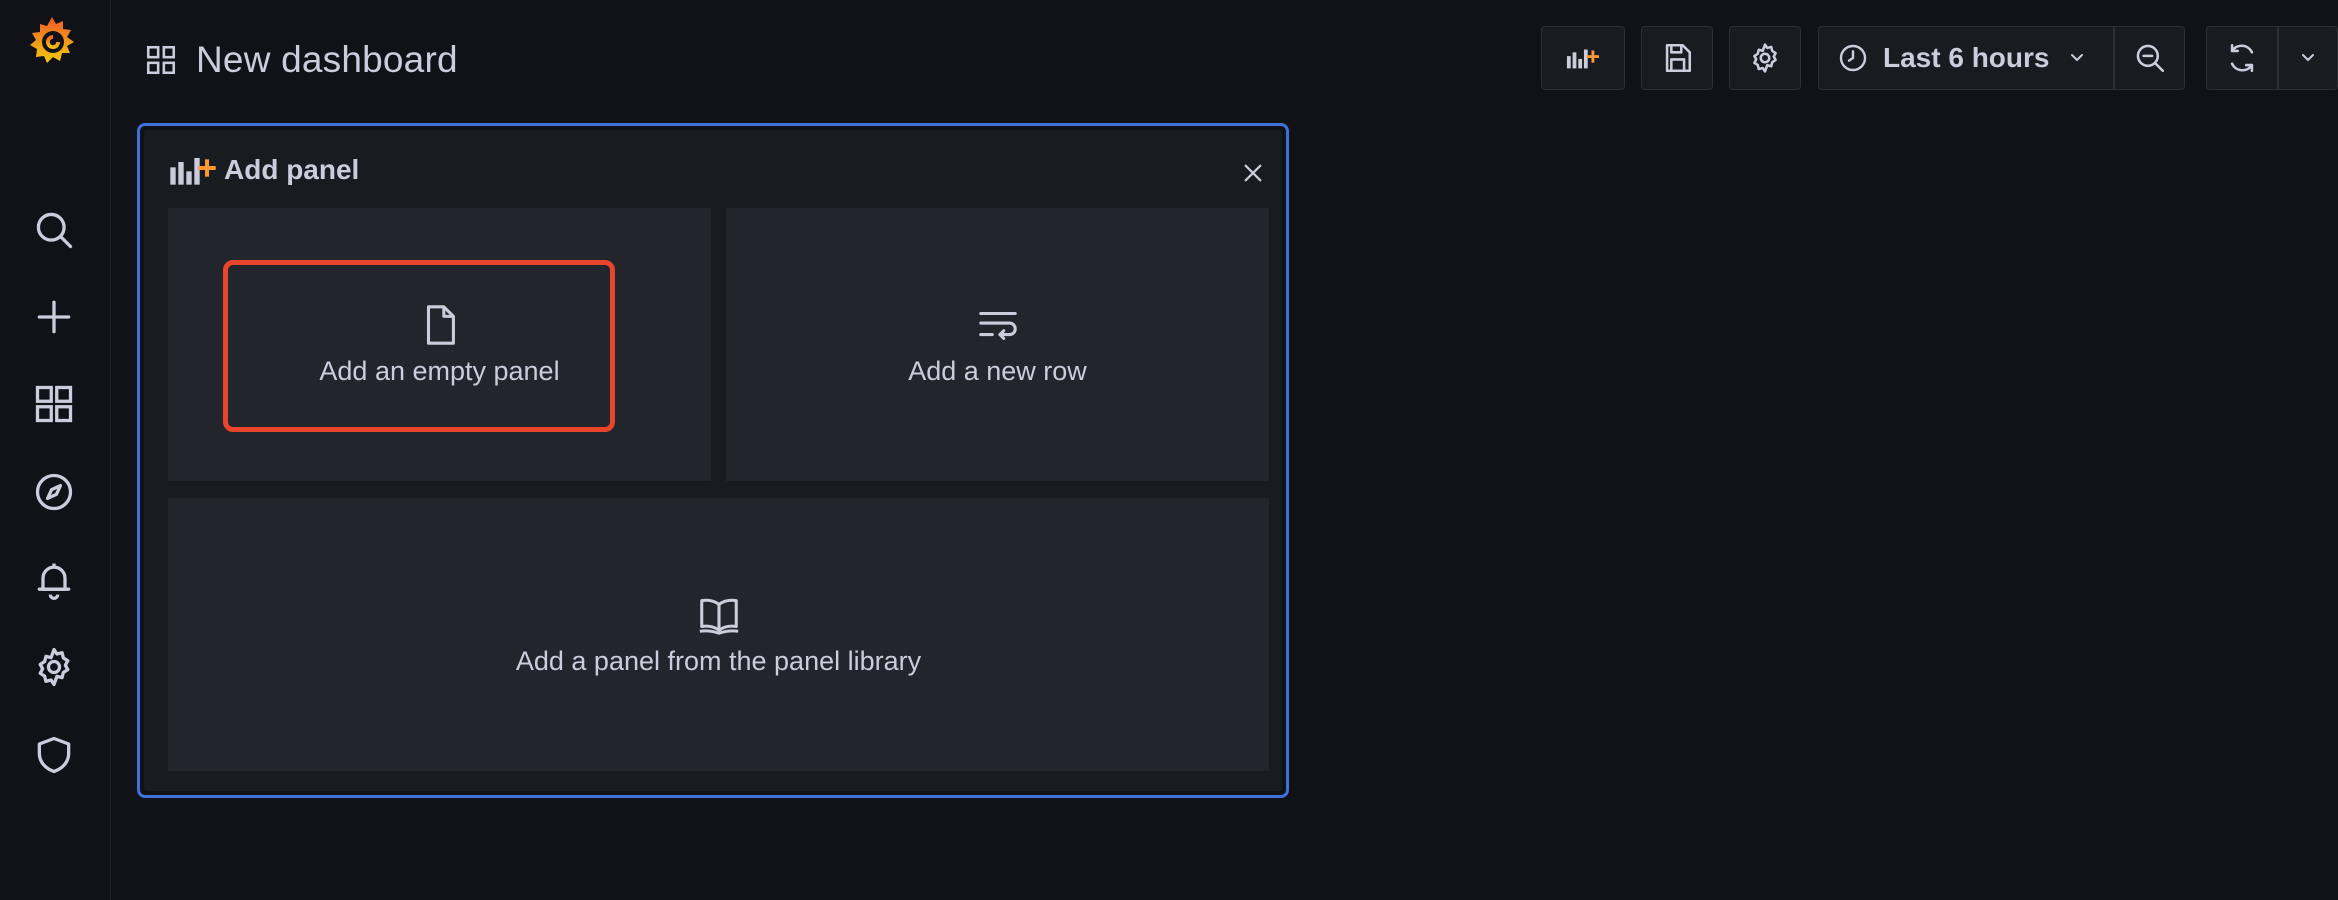  Describe the element at coordinates (54, 580) in the screenshot. I see `bell-icon` at that location.